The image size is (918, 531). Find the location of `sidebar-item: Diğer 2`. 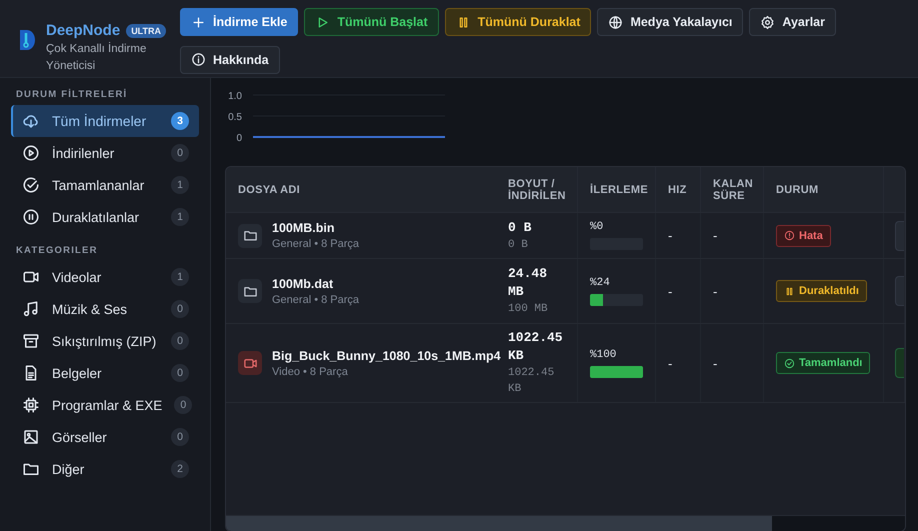

sidebar-item: Diğer 2 is located at coordinates (105, 469).